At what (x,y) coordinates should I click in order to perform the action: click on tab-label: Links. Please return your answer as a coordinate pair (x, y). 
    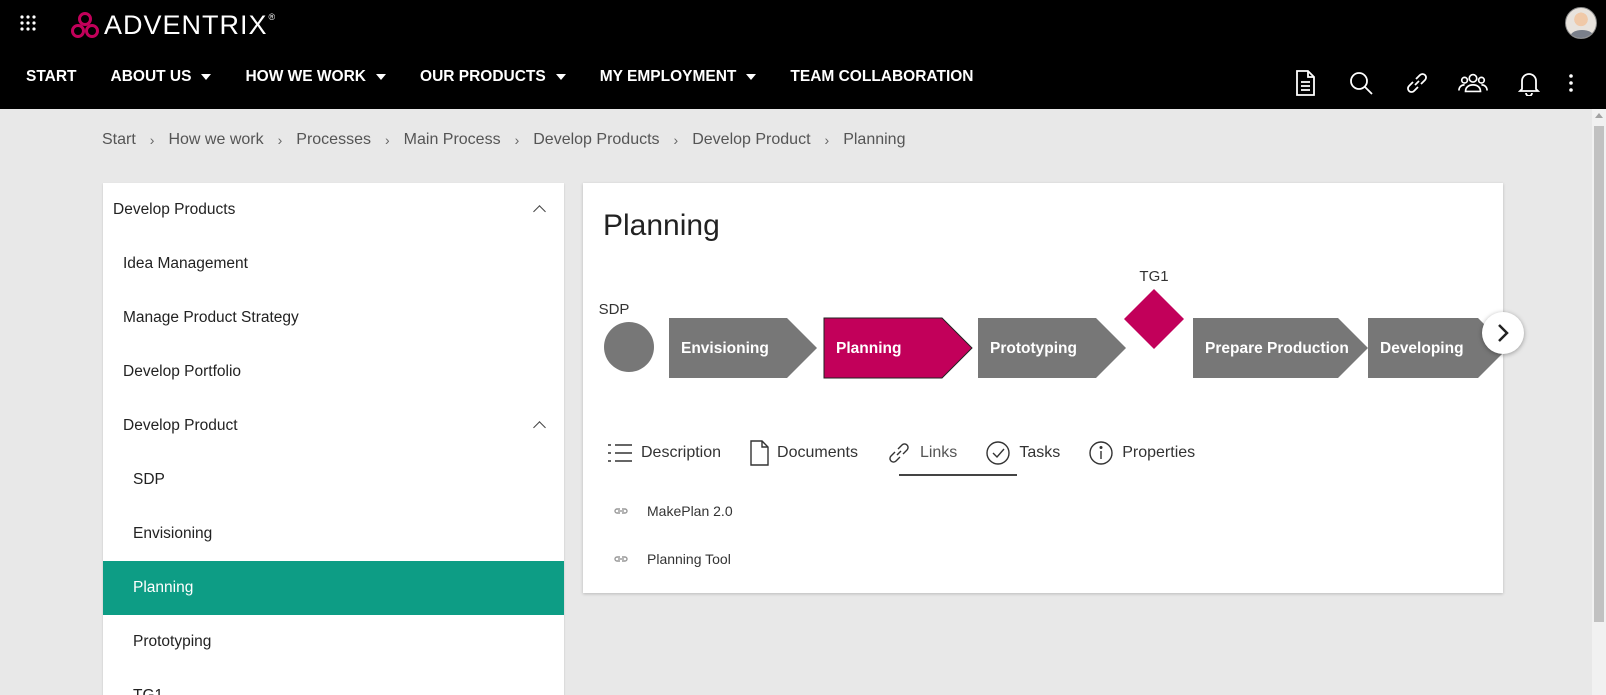
    Looking at the image, I should click on (938, 452).